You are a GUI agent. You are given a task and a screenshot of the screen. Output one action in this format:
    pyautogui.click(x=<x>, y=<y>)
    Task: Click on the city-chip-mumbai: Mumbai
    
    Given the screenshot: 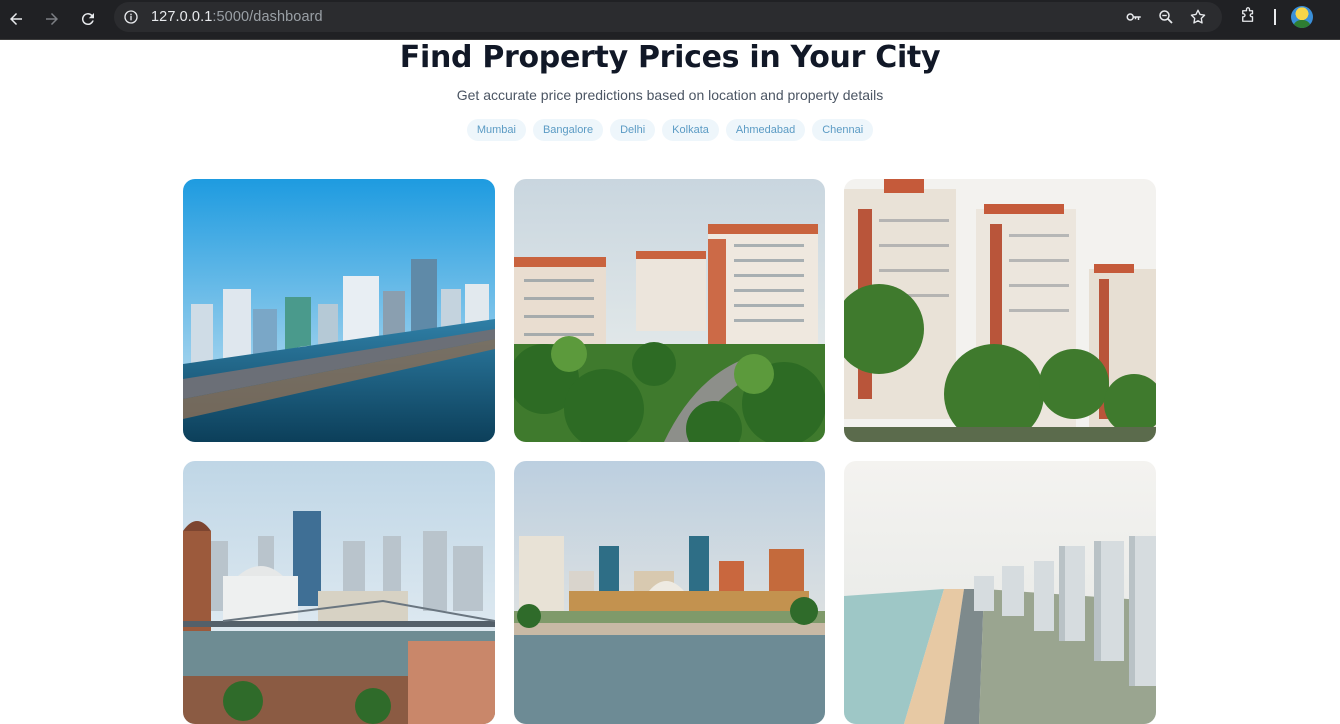 What is the action you would take?
    pyautogui.click(x=496, y=130)
    